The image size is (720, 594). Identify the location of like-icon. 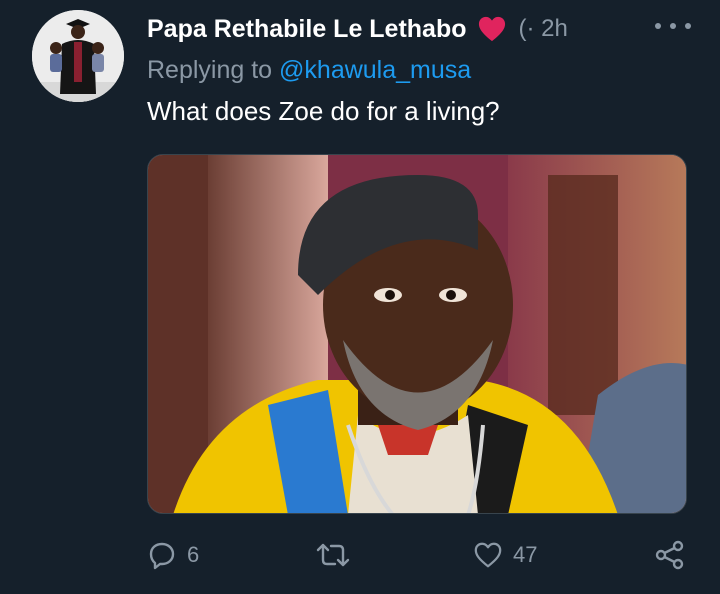
(488, 555).